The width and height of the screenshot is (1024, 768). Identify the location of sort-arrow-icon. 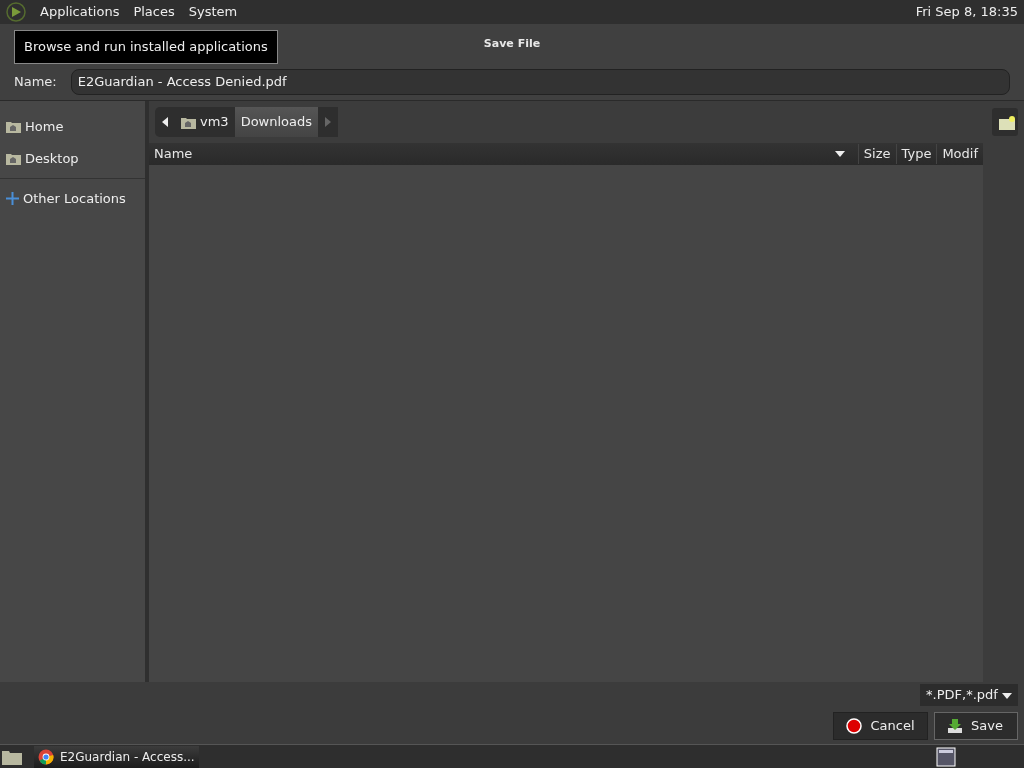
(839, 154).